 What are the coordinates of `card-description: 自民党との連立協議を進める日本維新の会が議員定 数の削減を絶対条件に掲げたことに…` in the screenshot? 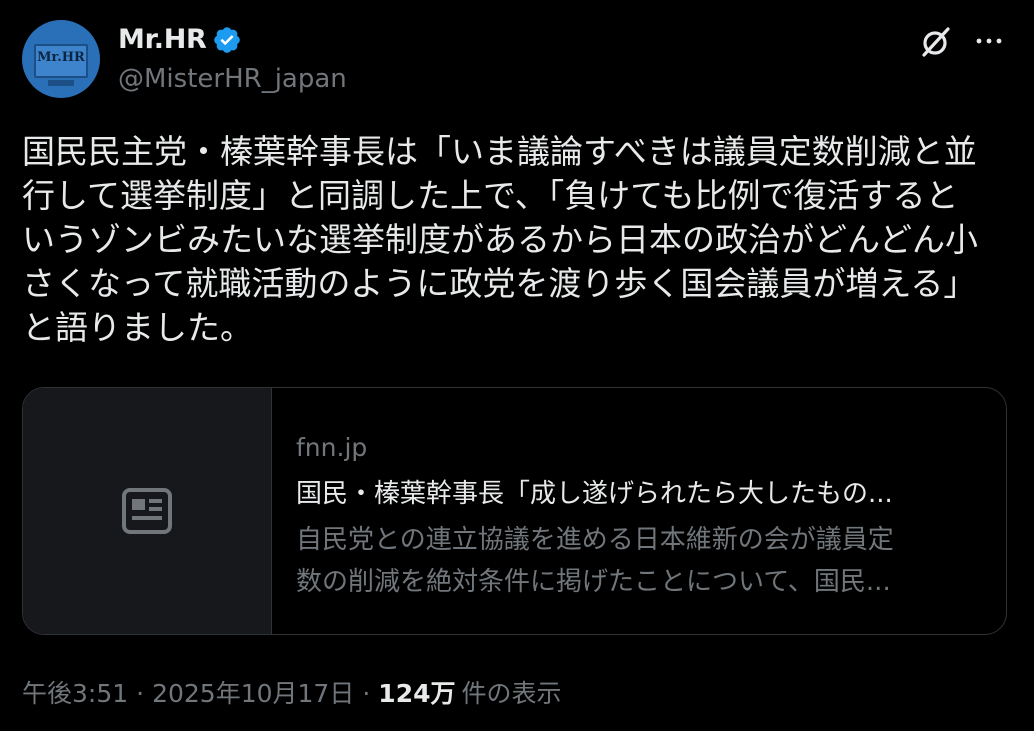 It's located at (595, 561).